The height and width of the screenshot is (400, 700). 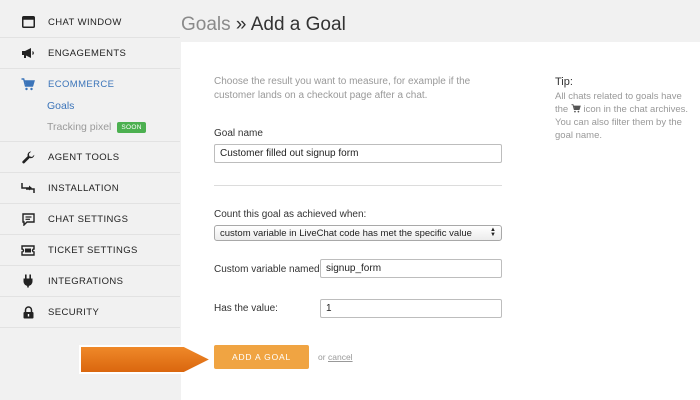 I want to click on sidebar-item-ticket-settings: TICKET SETTINGS, so click(x=90, y=250).